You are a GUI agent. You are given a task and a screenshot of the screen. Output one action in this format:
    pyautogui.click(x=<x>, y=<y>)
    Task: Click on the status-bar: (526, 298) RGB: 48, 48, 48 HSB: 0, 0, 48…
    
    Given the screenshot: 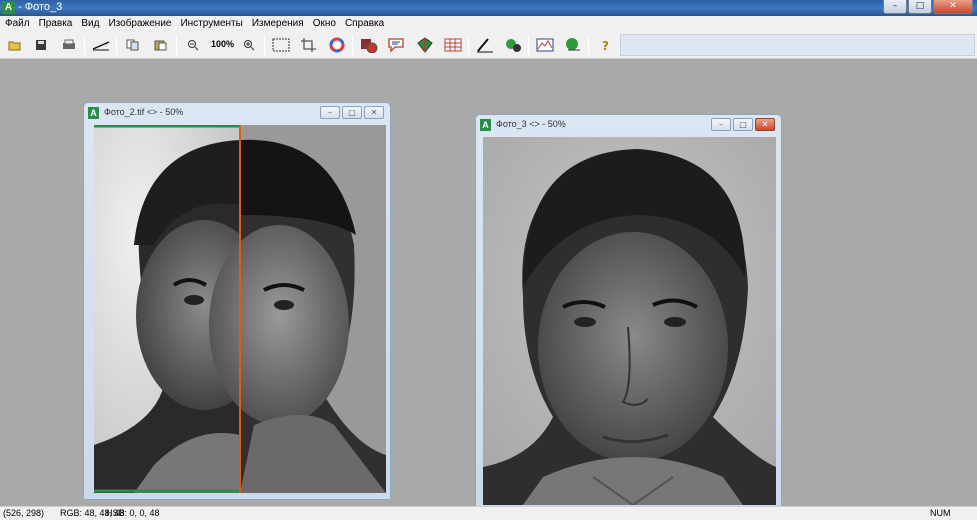 What is the action you would take?
    pyautogui.click(x=488, y=513)
    